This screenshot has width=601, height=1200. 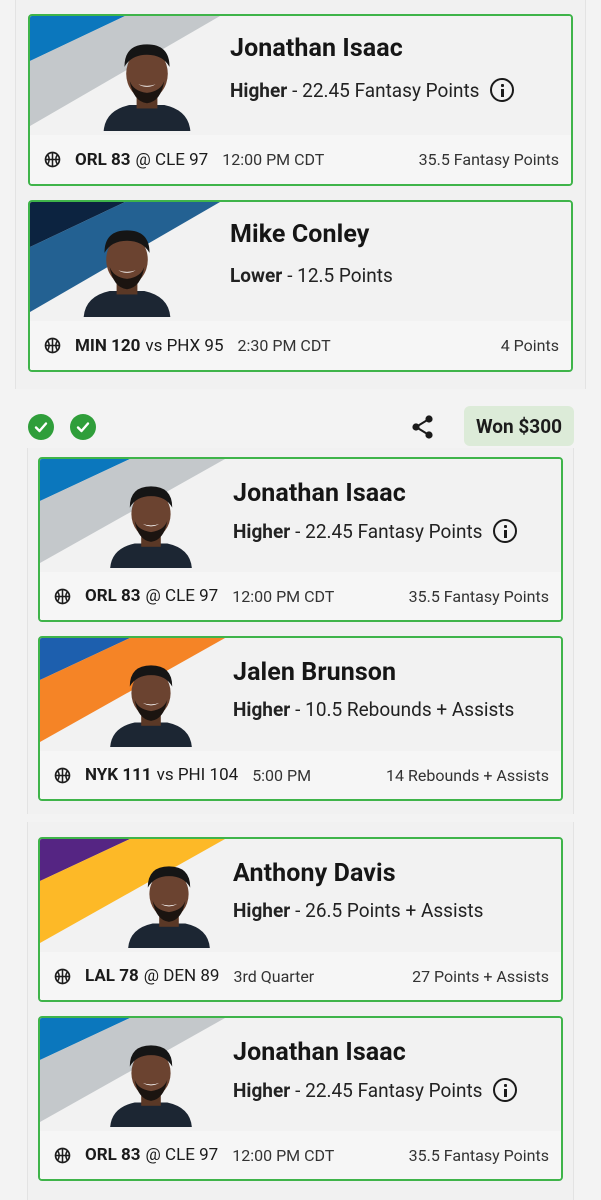 What do you see at coordinates (181, 976) in the screenshot?
I see `opponent-score: @ DEN 89` at bounding box center [181, 976].